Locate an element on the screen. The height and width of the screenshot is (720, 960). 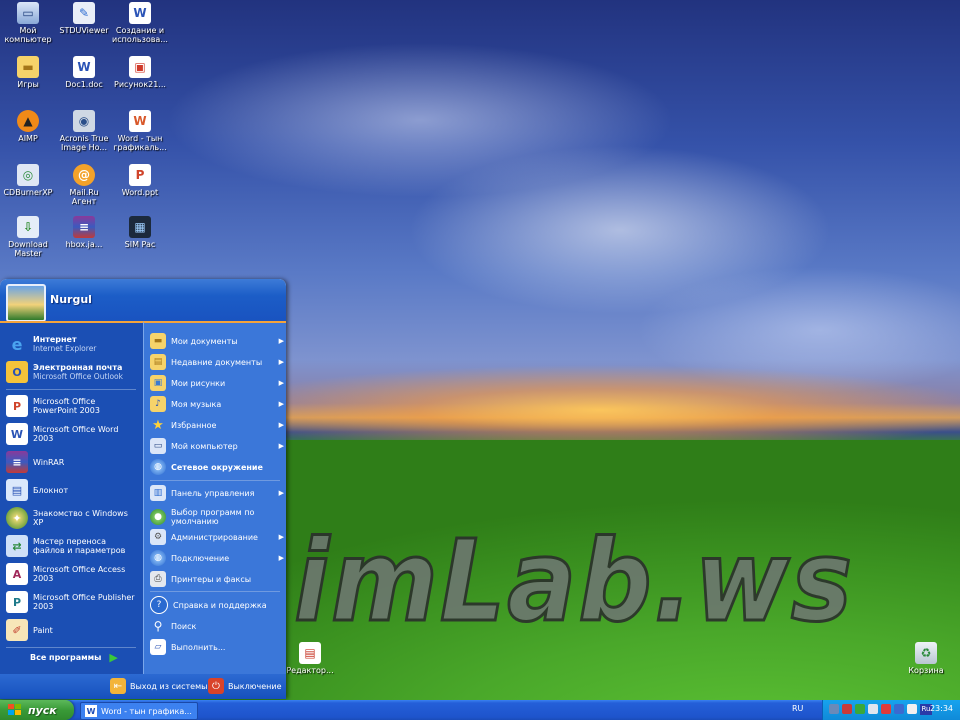
right-item-my-computer: ▭ Мой компьютер ▶ is located at coordinates (217, 446).